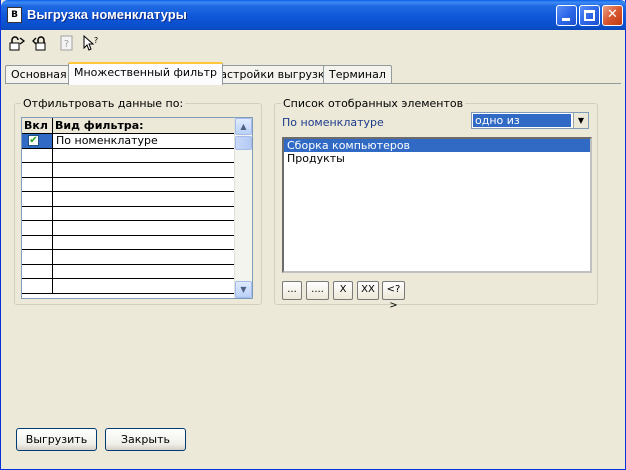  What do you see at coordinates (37, 126) in the screenshot?
I see `column-header-enabled: Вкл` at bounding box center [37, 126].